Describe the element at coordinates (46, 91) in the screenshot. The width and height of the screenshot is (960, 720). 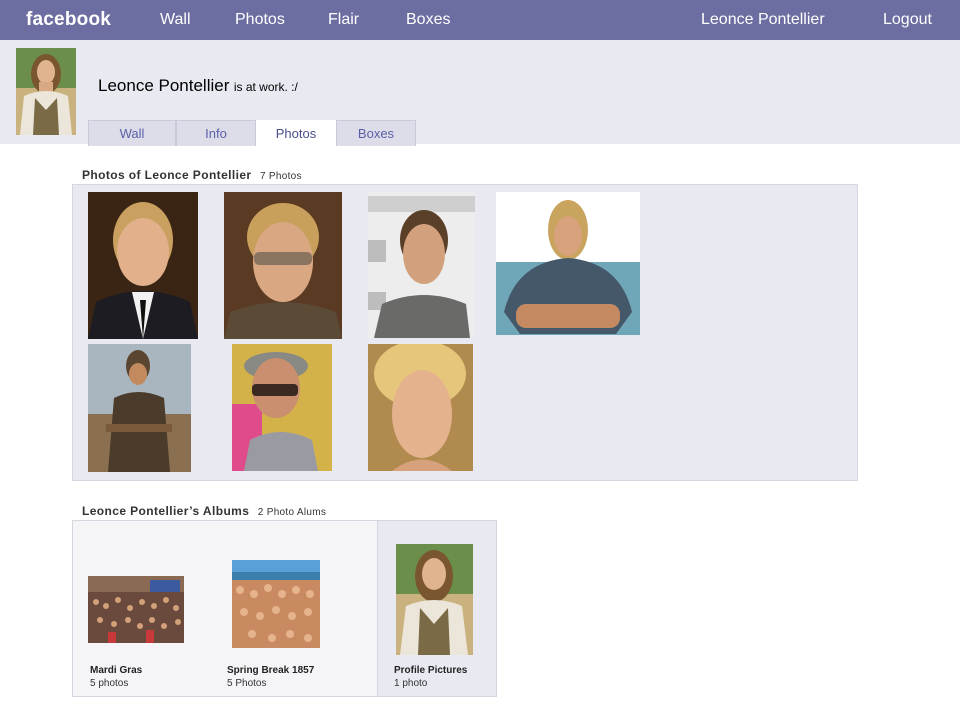
I see `profile-avatar` at that location.